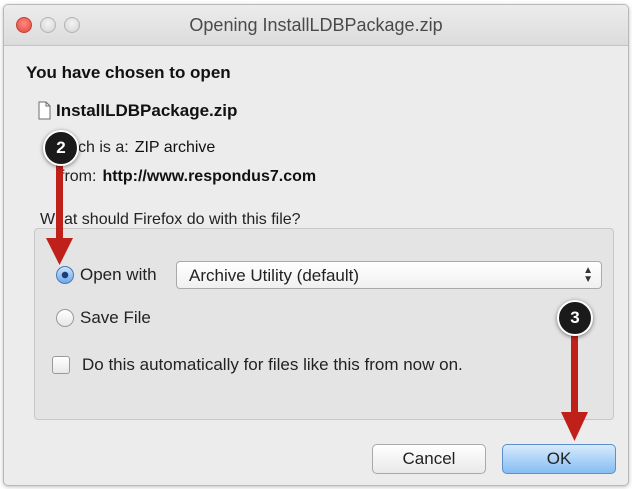 The image size is (632, 489). Describe the element at coordinates (61, 365) in the screenshot. I see `auto-action-checkbox` at that location.